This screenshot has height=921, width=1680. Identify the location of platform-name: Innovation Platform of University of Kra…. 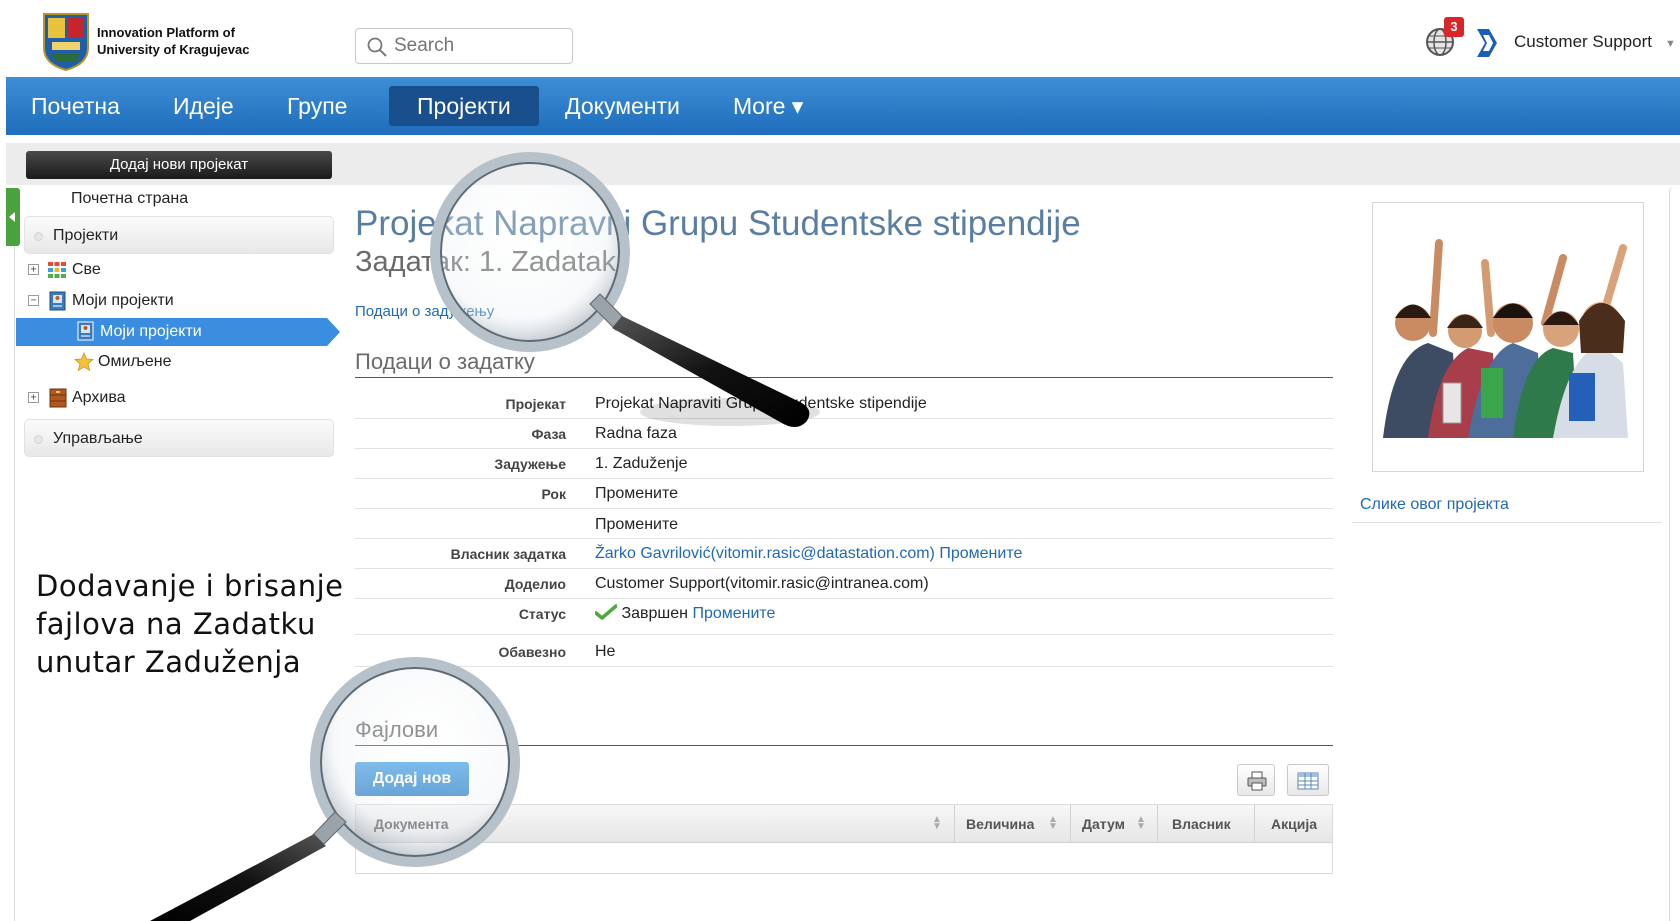
(173, 41).